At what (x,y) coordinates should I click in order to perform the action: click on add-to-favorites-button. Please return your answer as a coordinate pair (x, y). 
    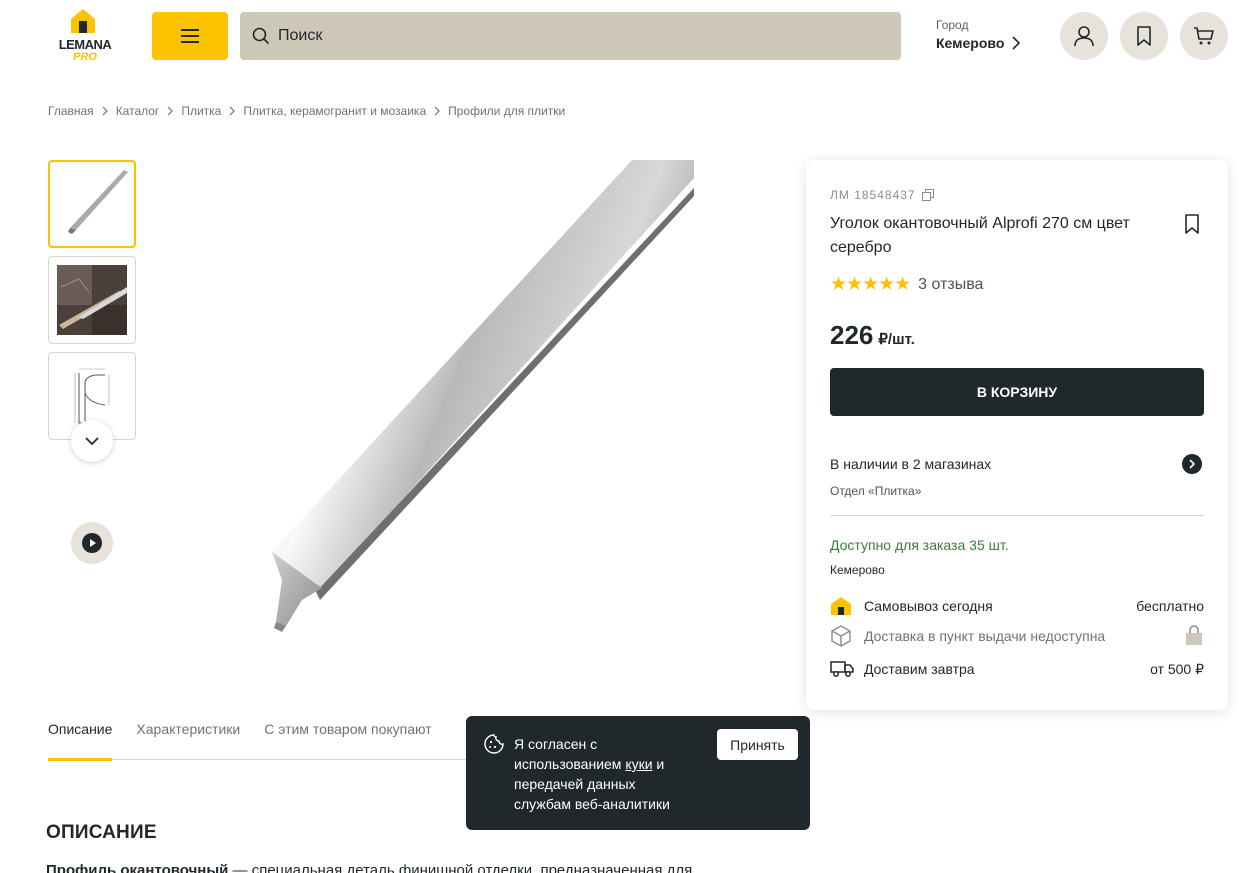
    Looking at the image, I should click on (1192, 226).